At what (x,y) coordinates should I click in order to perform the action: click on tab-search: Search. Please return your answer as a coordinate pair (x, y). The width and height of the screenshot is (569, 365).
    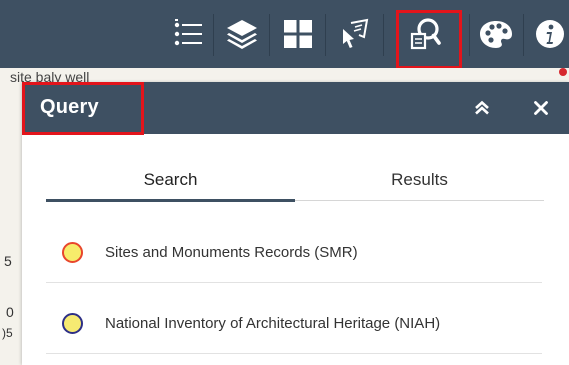
    Looking at the image, I should click on (170, 185).